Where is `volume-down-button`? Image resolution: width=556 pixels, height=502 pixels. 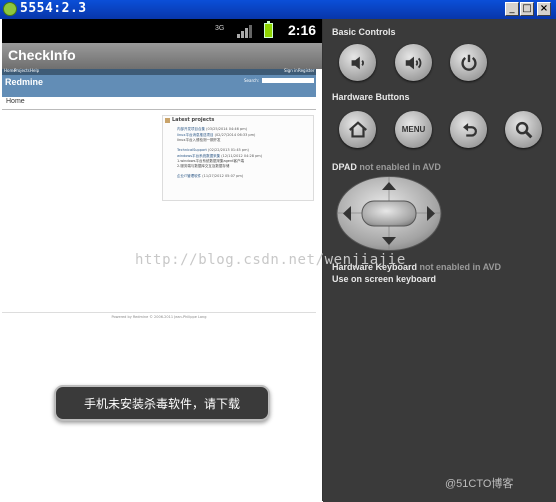 volume-down-button is located at coordinates (357, 62).